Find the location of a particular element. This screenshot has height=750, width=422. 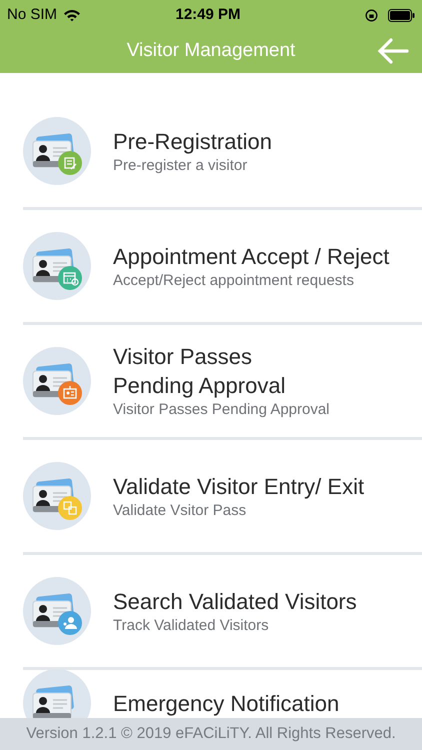

header-title: Visitor Management is located at coordinates (211, 51).